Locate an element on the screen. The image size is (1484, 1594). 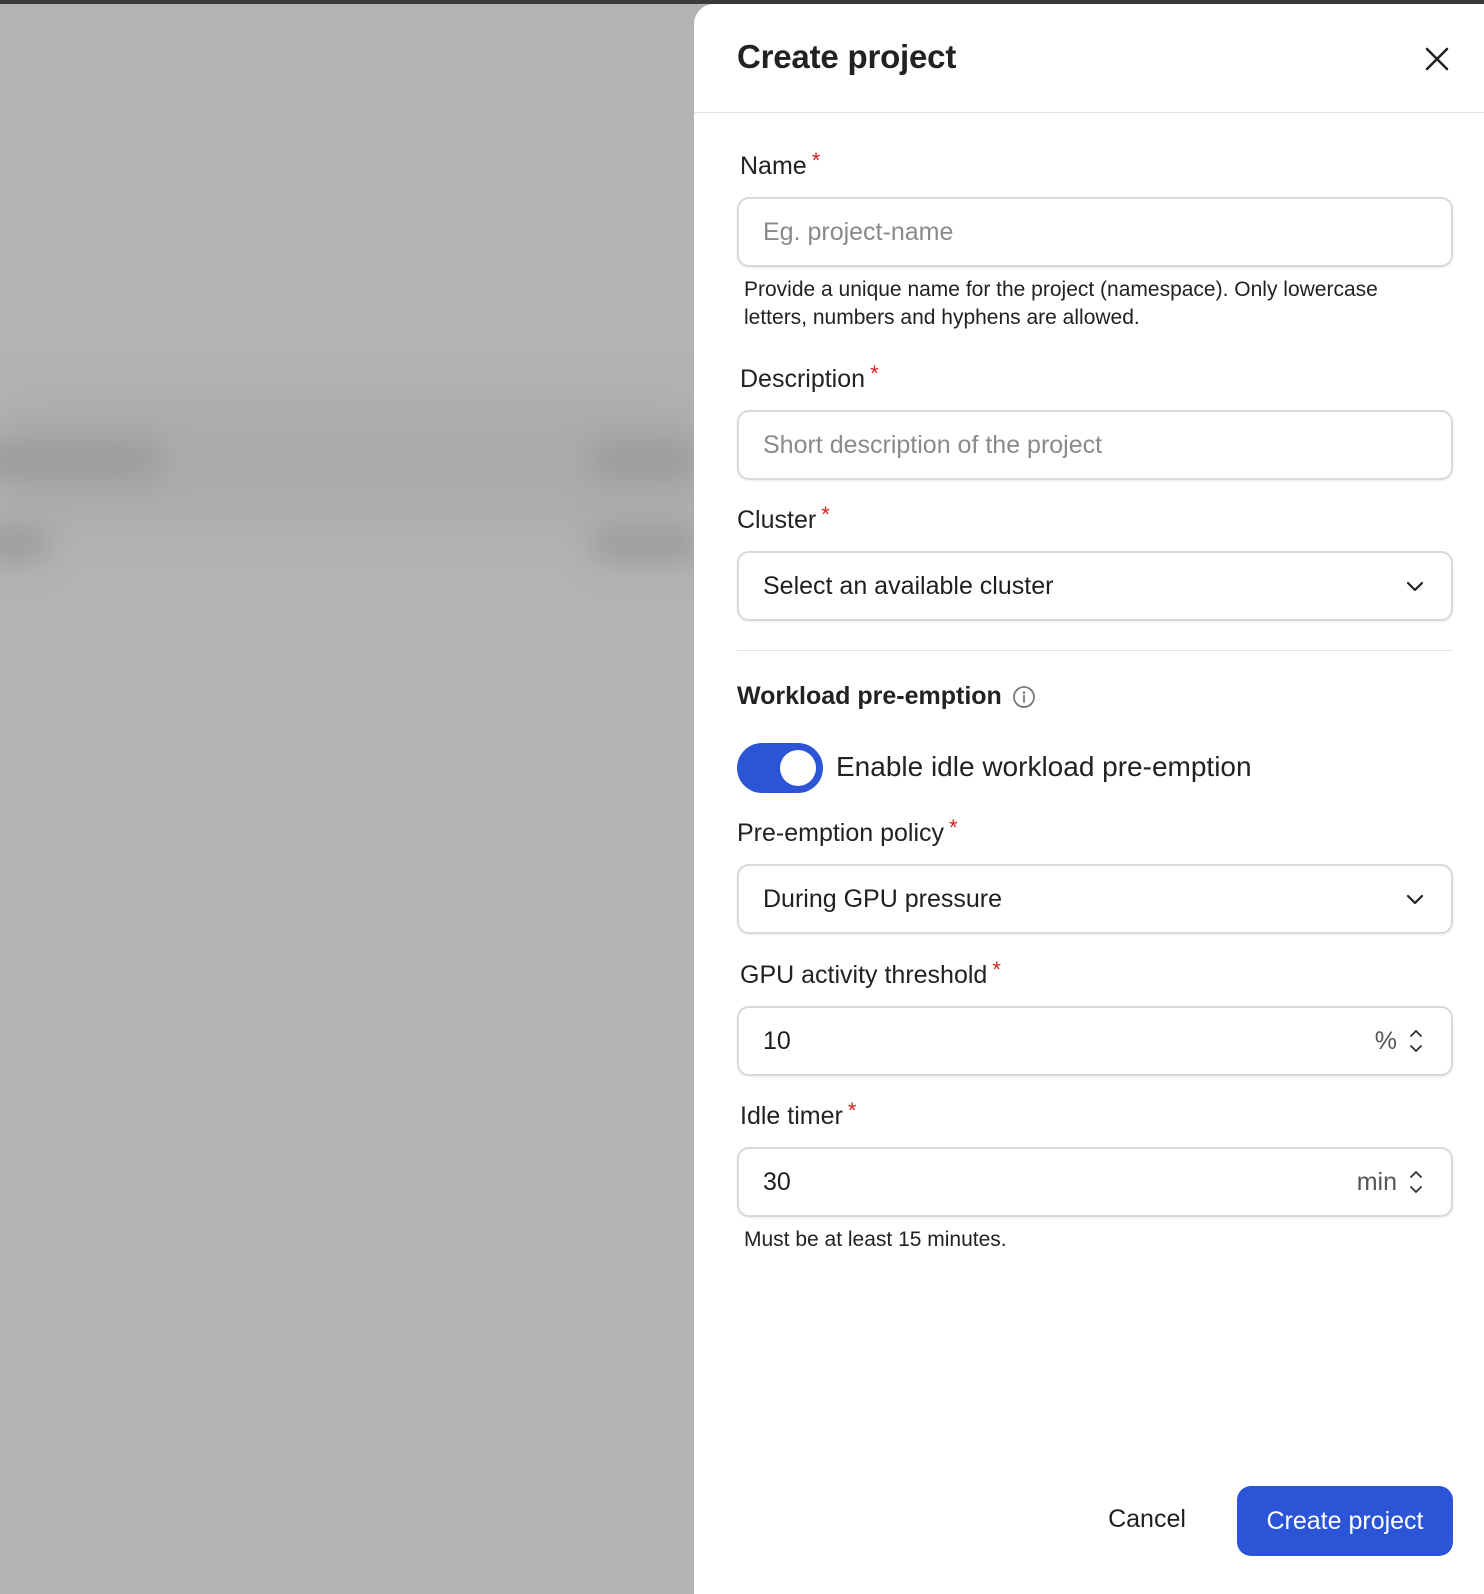
name-field is located at coordinates (1095, 232).